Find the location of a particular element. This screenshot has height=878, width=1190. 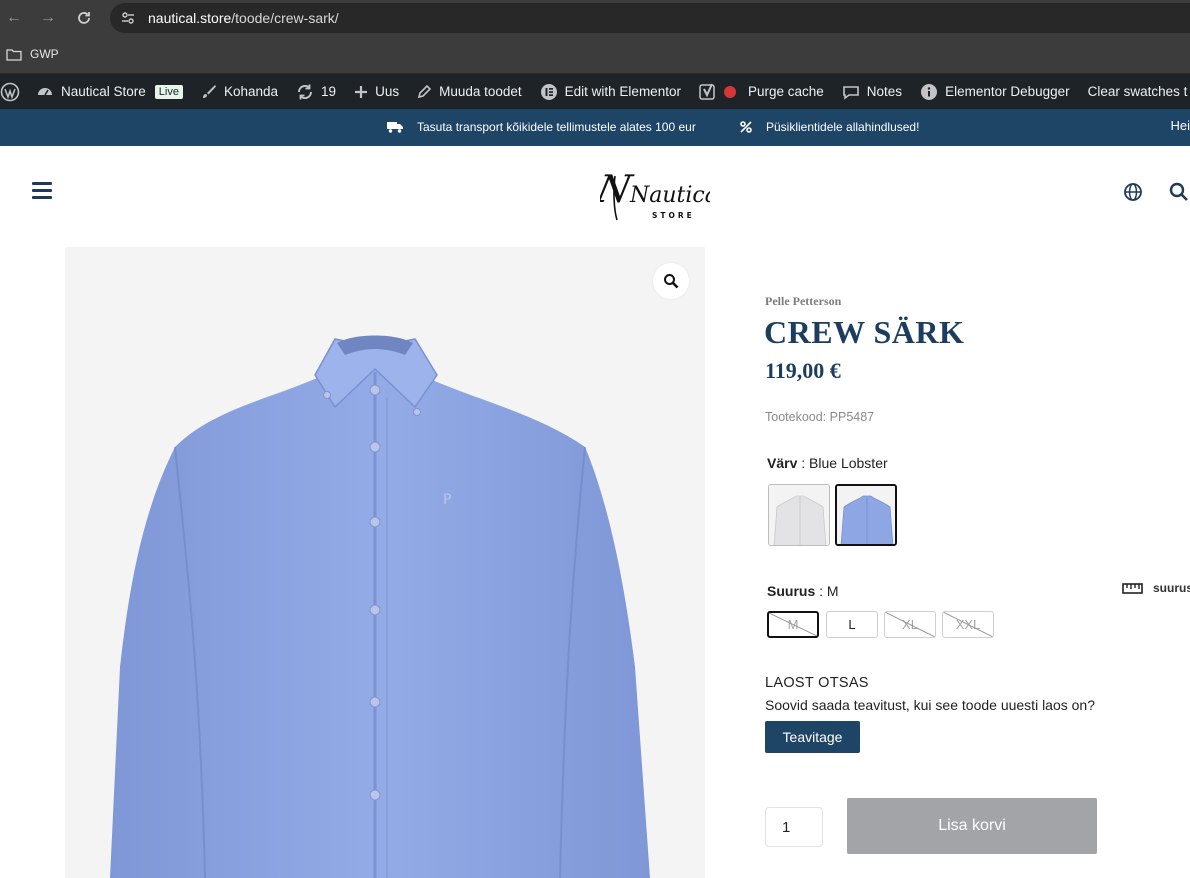

folder-icon is located at coordinates (14, 54).